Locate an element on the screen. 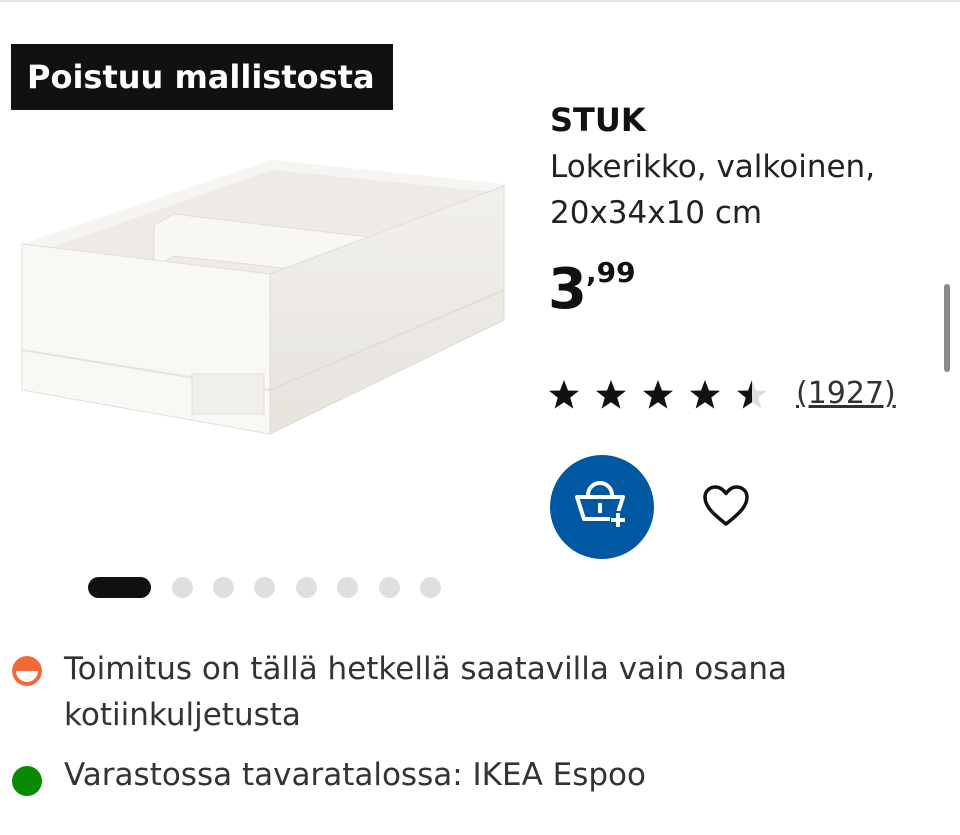 The image size is (960, 835). product-price: 3,99 is located at coordinates (592, 290).